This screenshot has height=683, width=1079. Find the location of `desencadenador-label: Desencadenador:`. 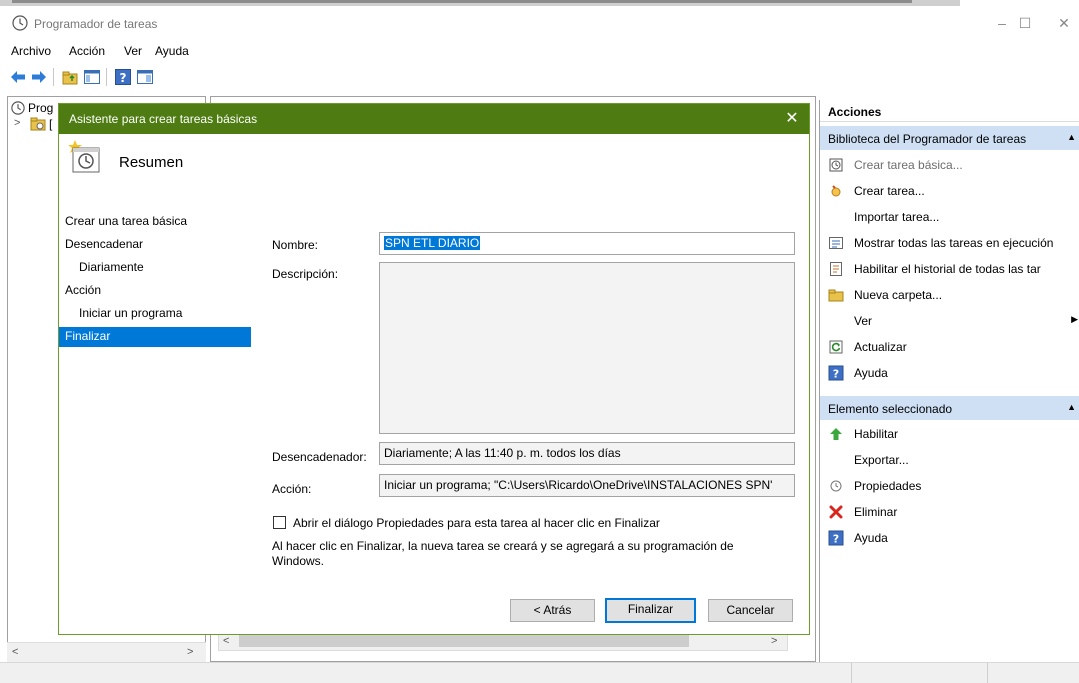

desencadenador-label: Desencadenador: is located at coordinates (319, 457).